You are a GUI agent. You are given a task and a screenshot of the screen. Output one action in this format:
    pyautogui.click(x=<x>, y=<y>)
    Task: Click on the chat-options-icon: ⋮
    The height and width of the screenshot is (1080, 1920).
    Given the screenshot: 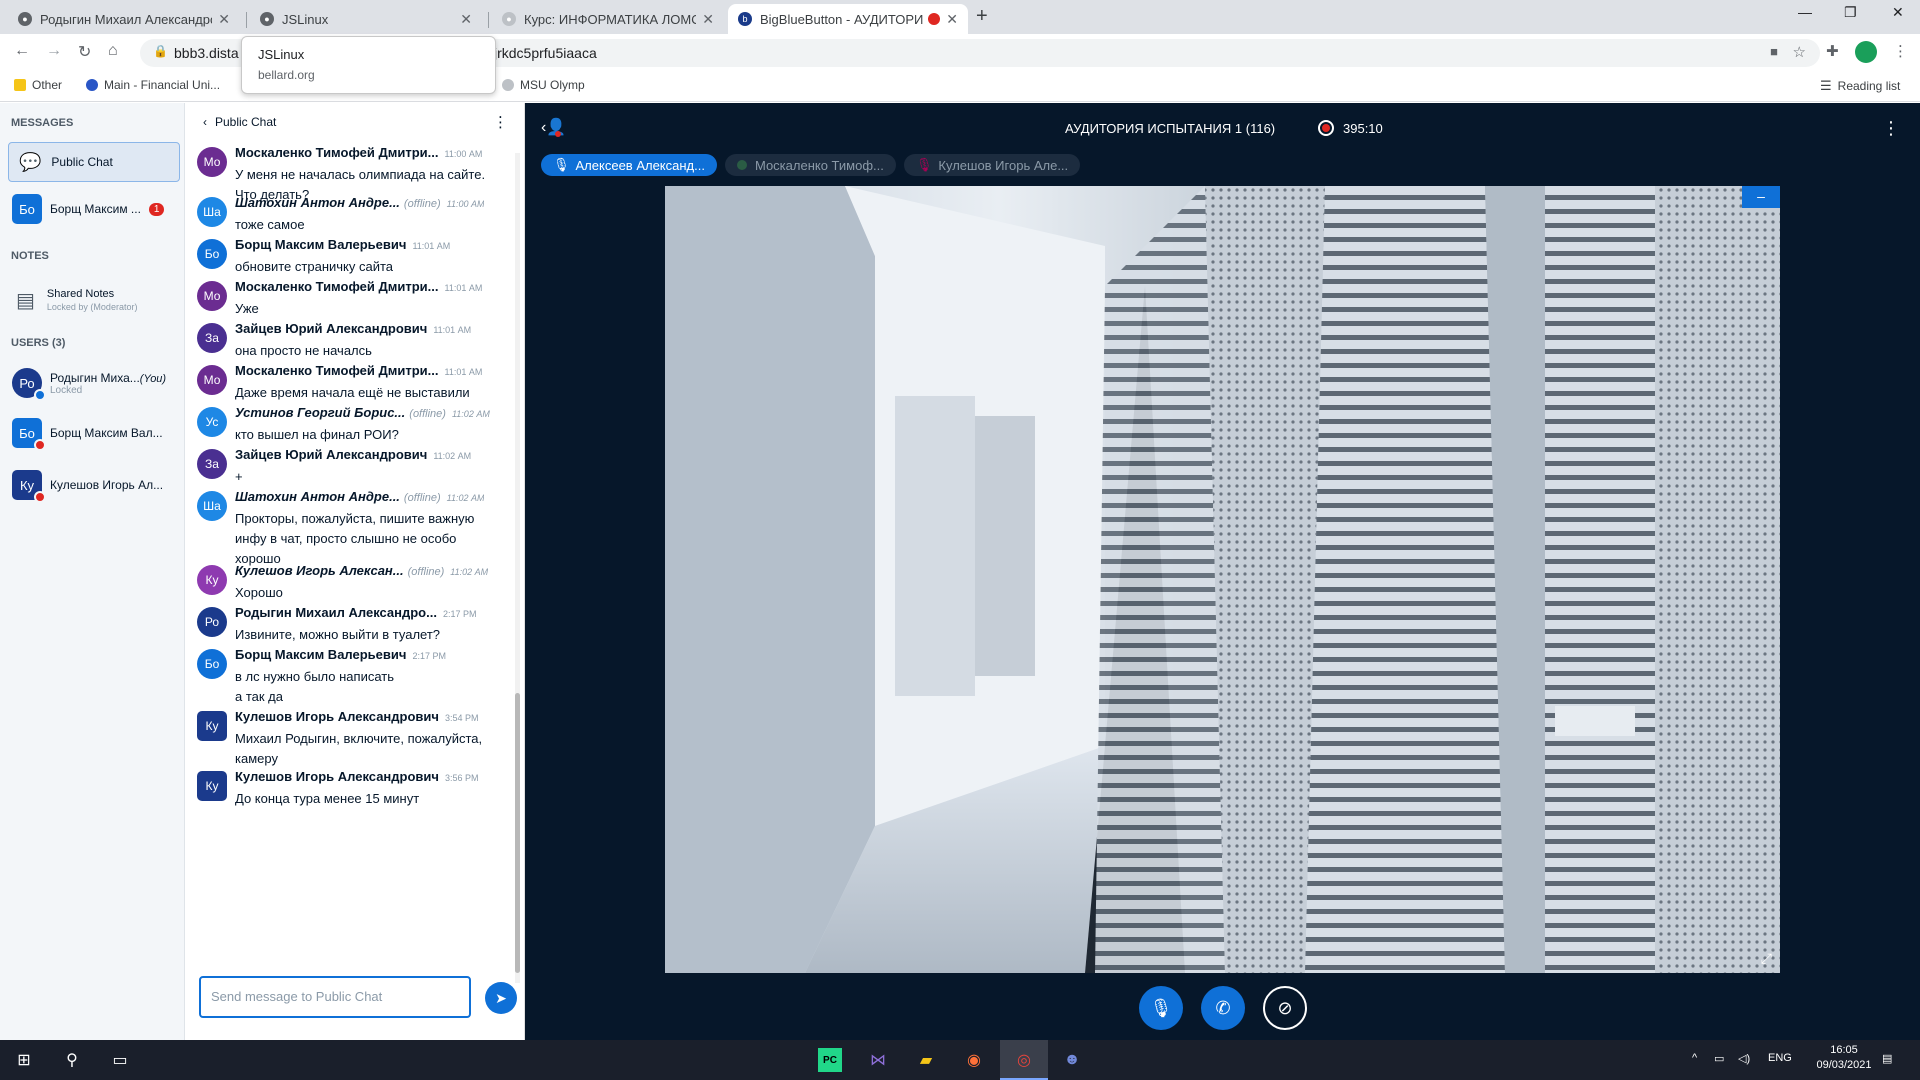 What is the action you would take?
    pyautogui.click(x=500, y=122)
    